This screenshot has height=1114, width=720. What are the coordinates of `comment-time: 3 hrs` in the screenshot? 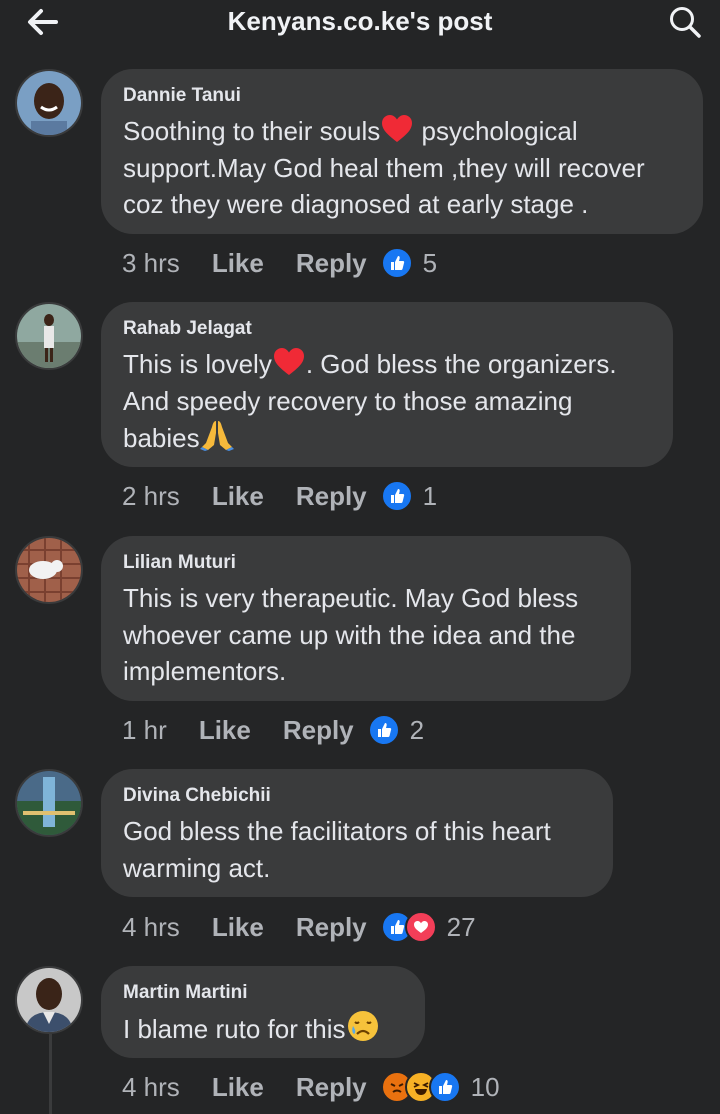 It's located at (151, 263).